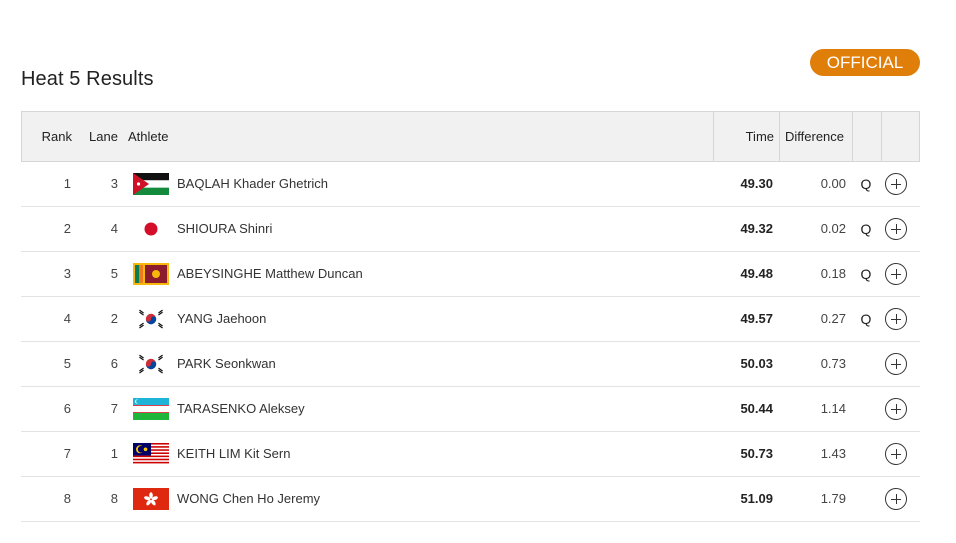 Image resolution: width=956 pixels, height=543 pixels. Describe the element at coordinates (756, 318) in the screenshot. I see `time-cell: 49.57` at that location.